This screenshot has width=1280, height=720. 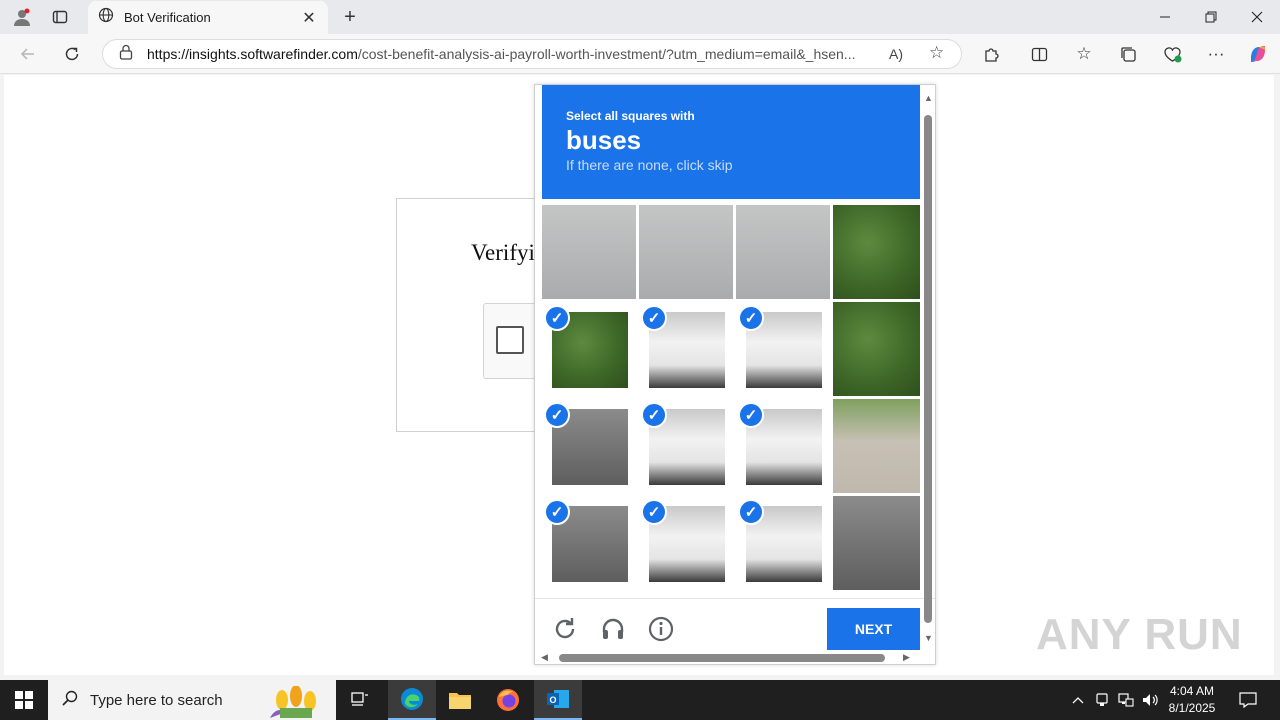 I want to click on taskbar-search: Type here to search, so click(x=192, y=700).